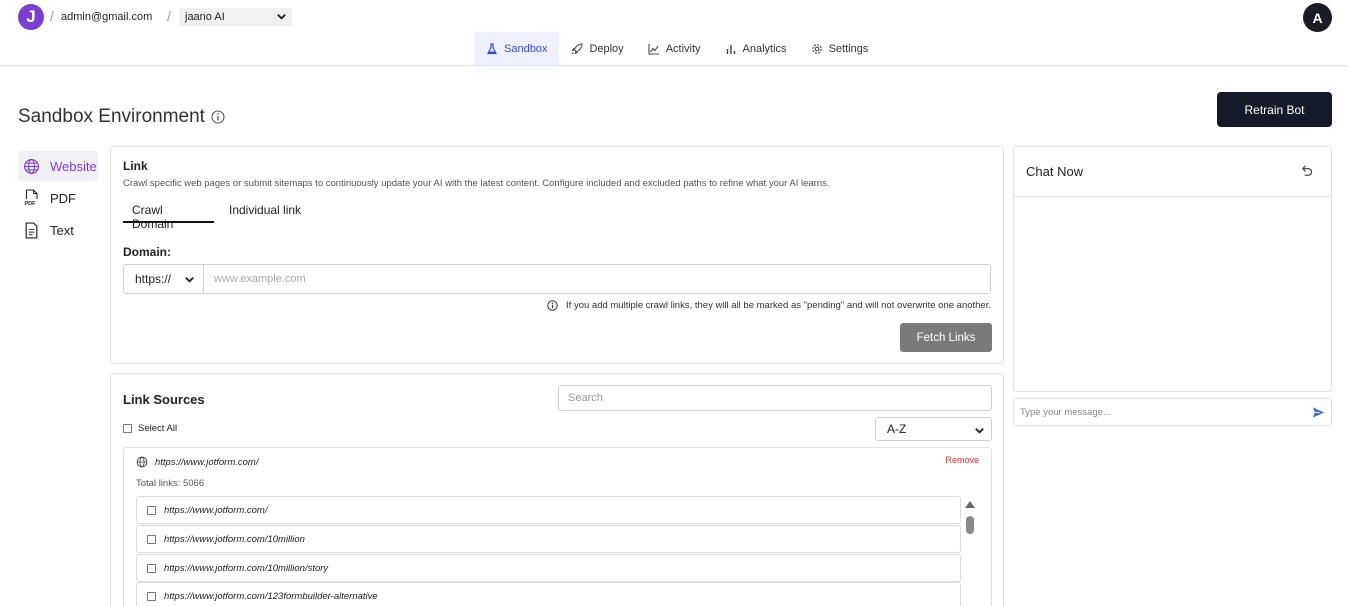  I want to click on tab-label: Deploy, so click(606, 48).